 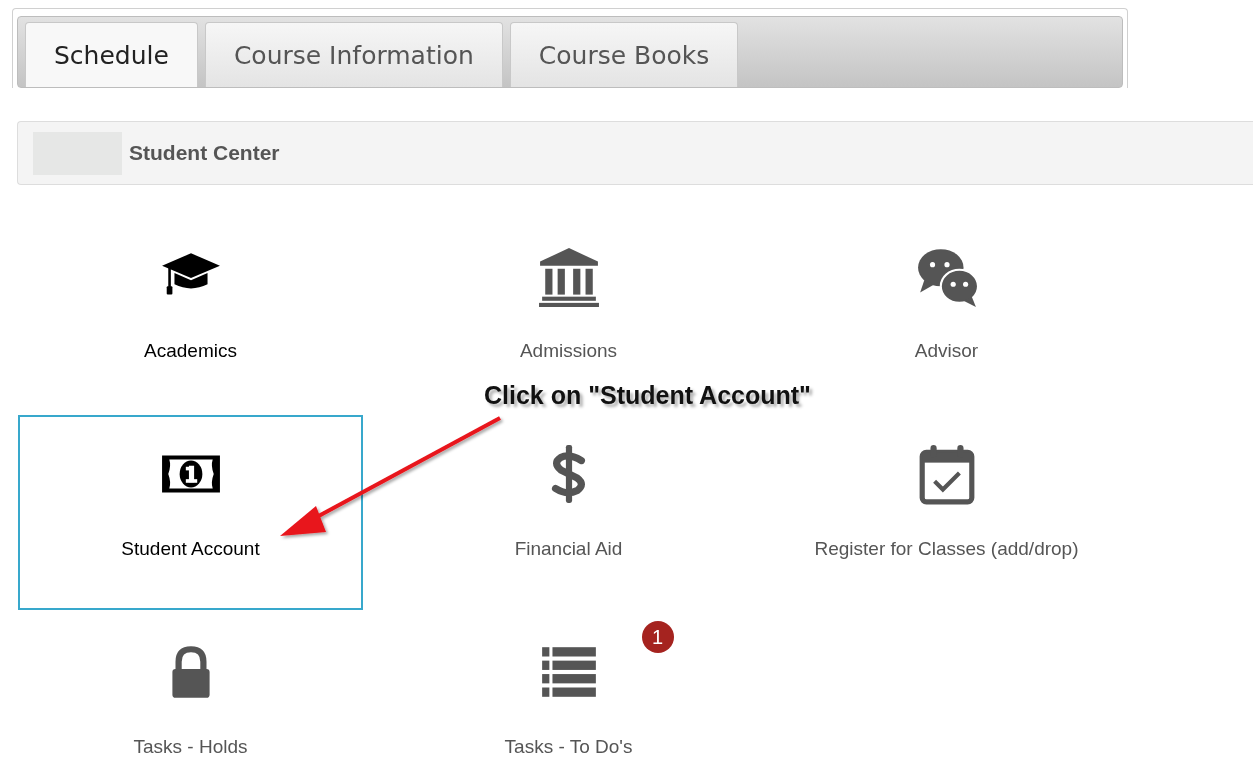 What do you see at coordinates (568, 276) in the screenshot?
I see `bank-icon` at bounding box center [568, 276].